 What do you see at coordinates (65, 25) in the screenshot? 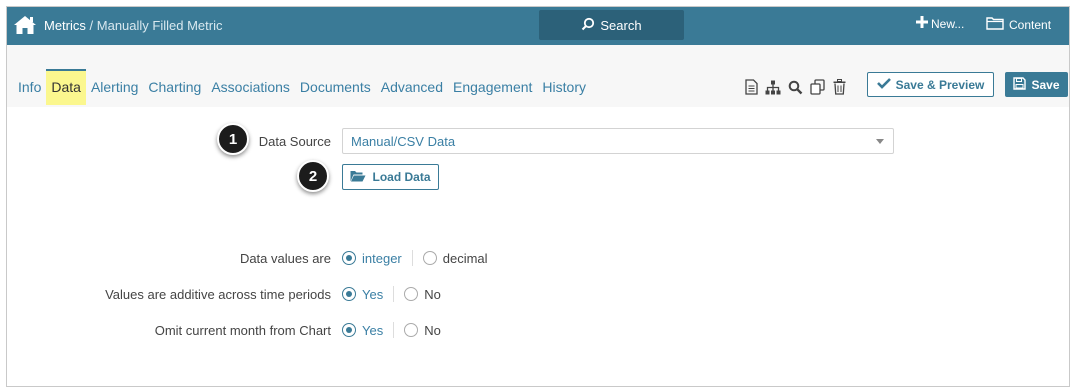
I see `breadcrumb-root: Metrics` at bounding box center [65, 25].